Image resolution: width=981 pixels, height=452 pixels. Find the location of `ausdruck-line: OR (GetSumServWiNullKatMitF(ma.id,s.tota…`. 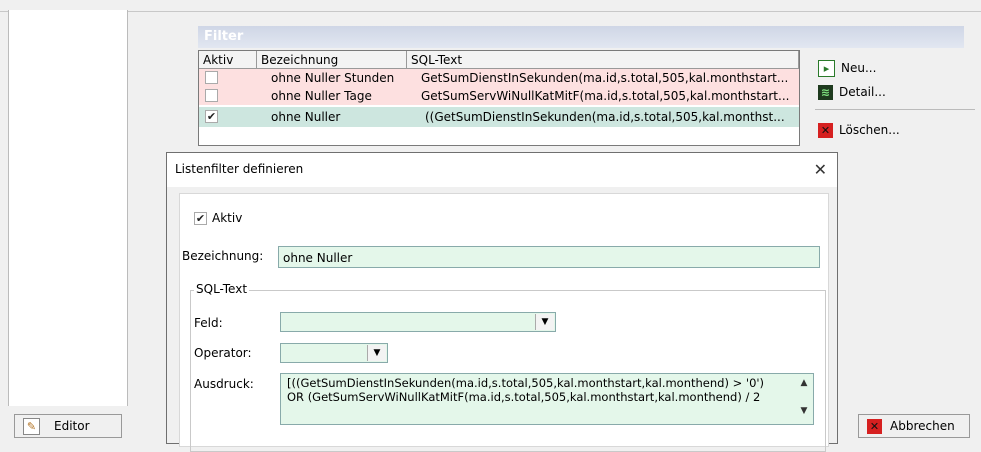

ausdruck-line: OR (GetSumServWiNullKatMitF(ma.id,s.tota… is located at coordinates (524, 397).